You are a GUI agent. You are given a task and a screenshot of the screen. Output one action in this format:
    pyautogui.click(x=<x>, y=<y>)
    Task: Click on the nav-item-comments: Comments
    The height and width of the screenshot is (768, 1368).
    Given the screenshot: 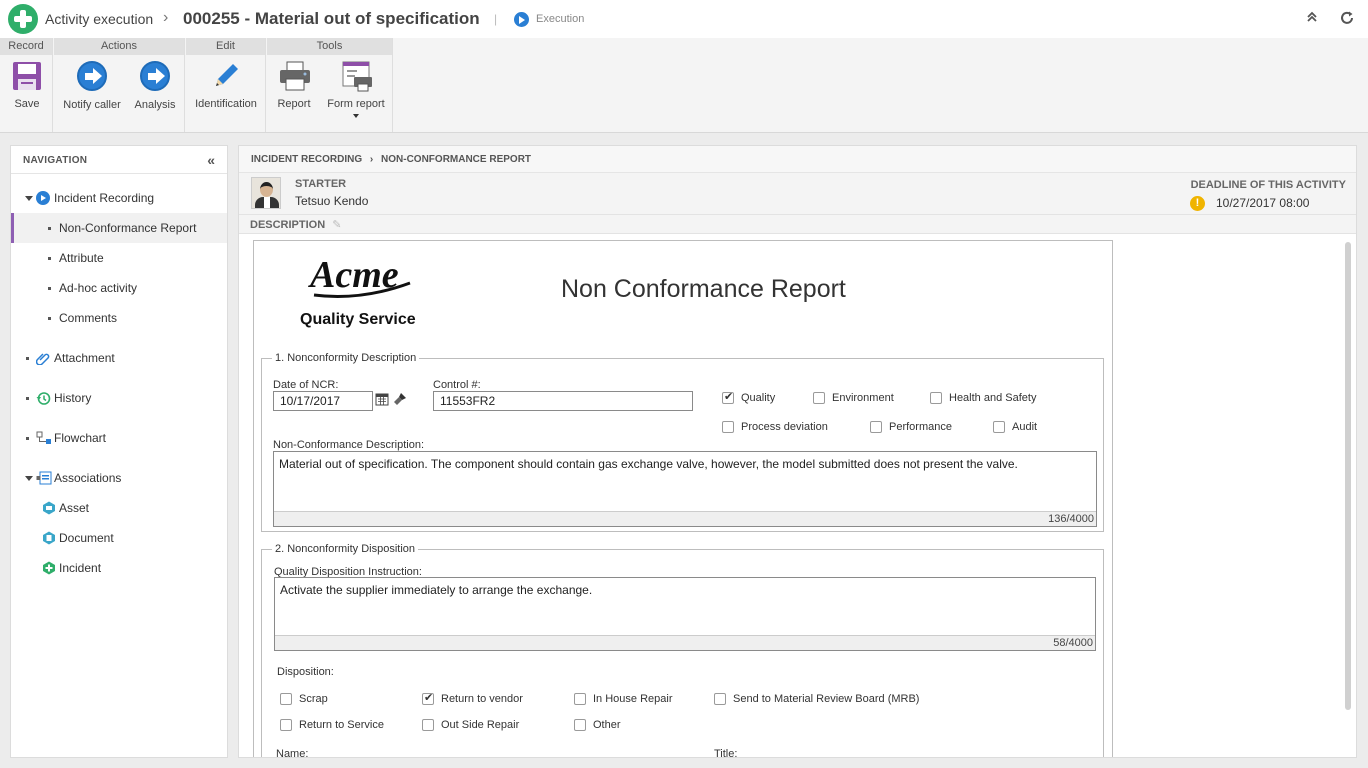 What is the action you would take?
    pyautogui.click(x=119, y=318)
    